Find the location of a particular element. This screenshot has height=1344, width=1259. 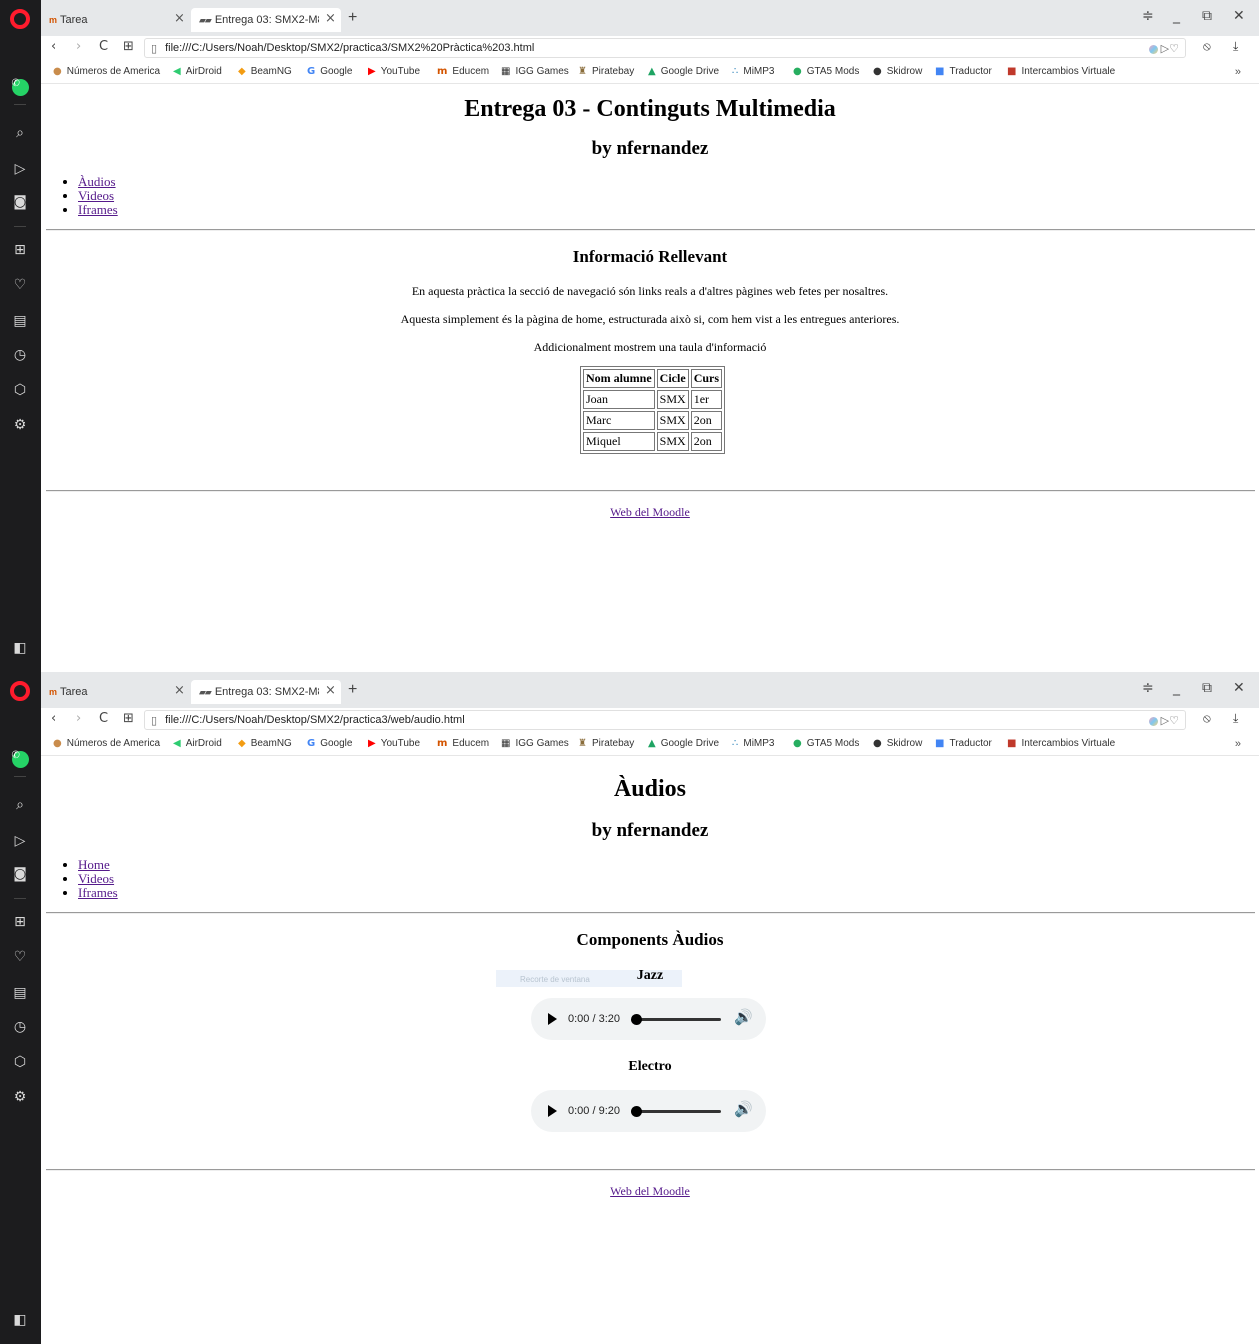

nav-link-iframes: Iframes is located at coordinates (98, 209).